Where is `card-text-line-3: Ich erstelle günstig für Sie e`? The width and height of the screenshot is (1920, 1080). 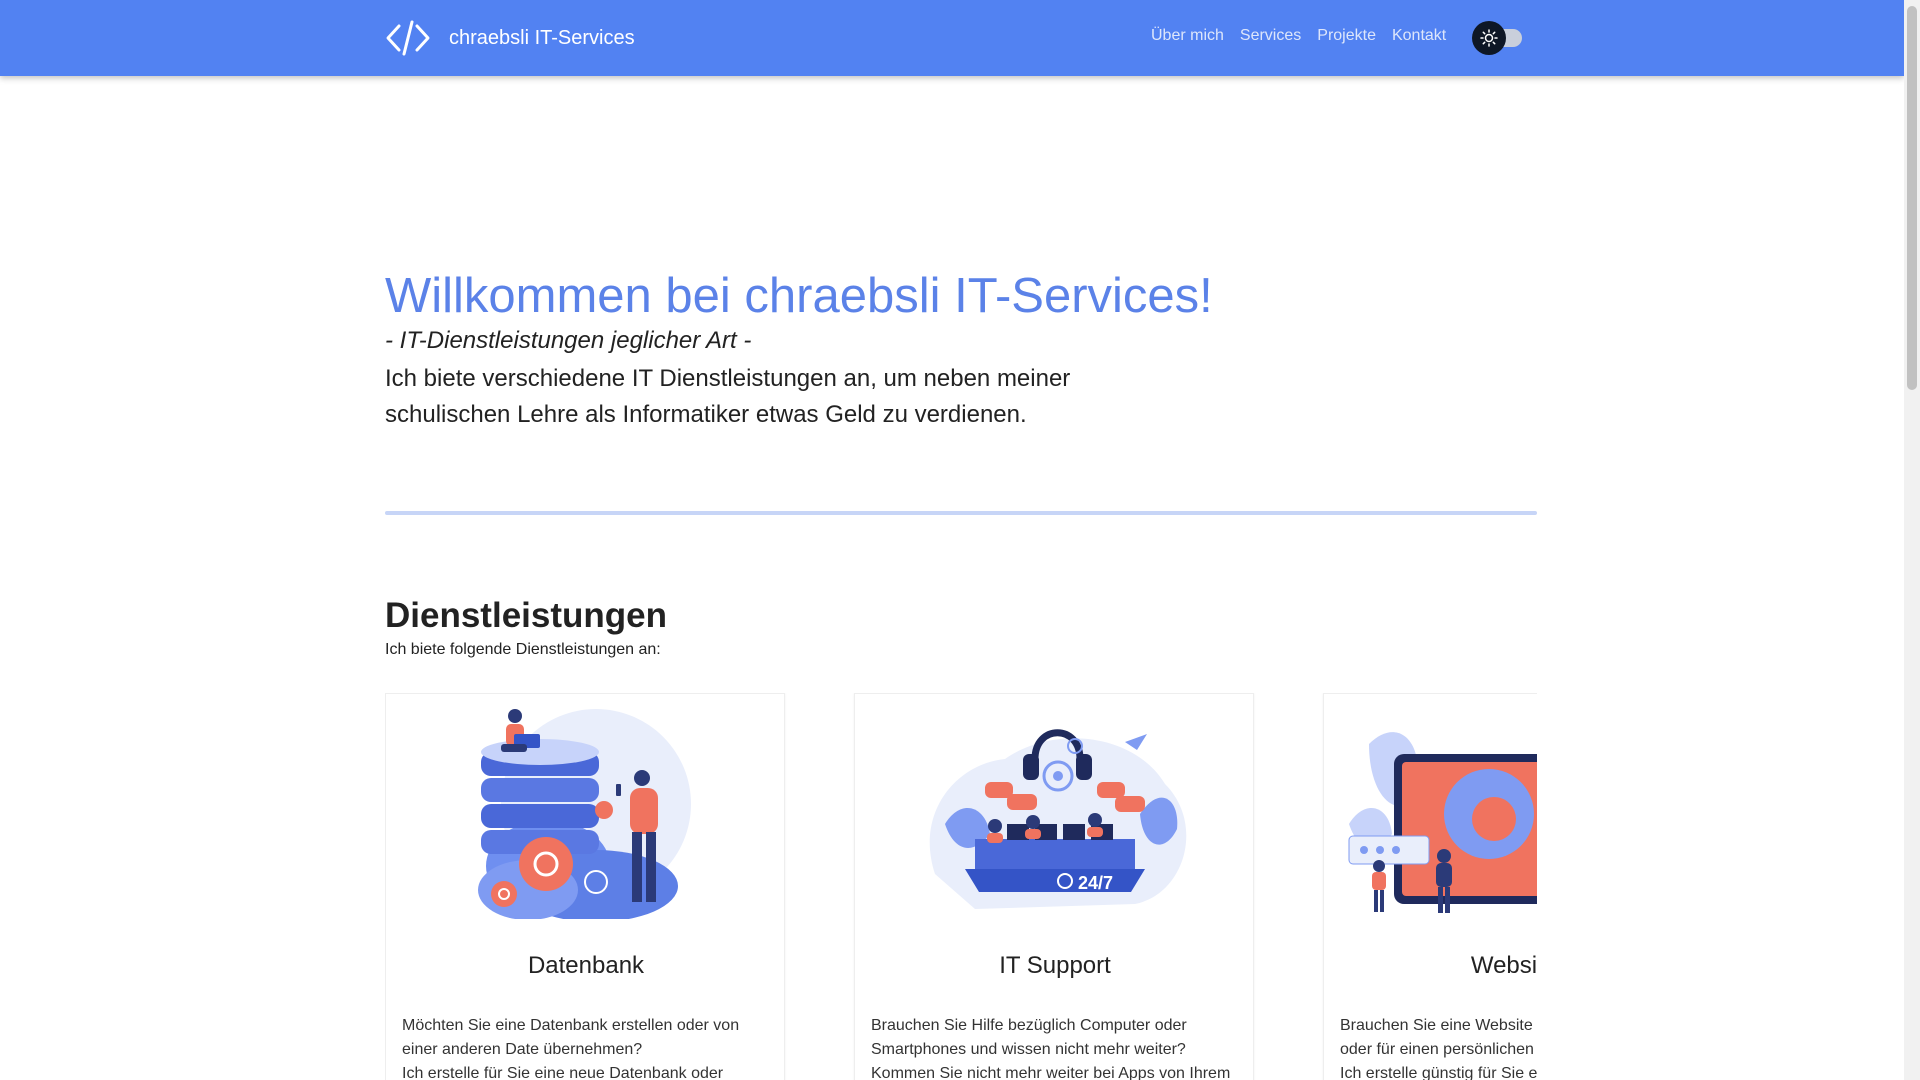
card-text-line-3: Ich erstelle günstig für Sie e is located at coordinates (1438, 1072).